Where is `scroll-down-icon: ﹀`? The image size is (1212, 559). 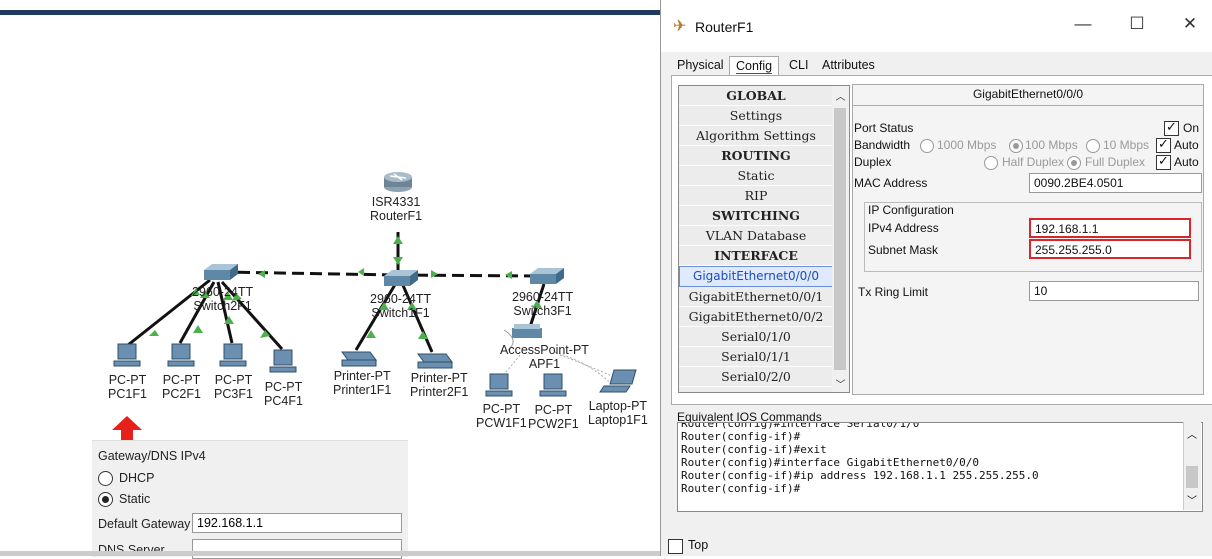 scroll-down-icon: ﹀ is located at coordinates (840, 383).